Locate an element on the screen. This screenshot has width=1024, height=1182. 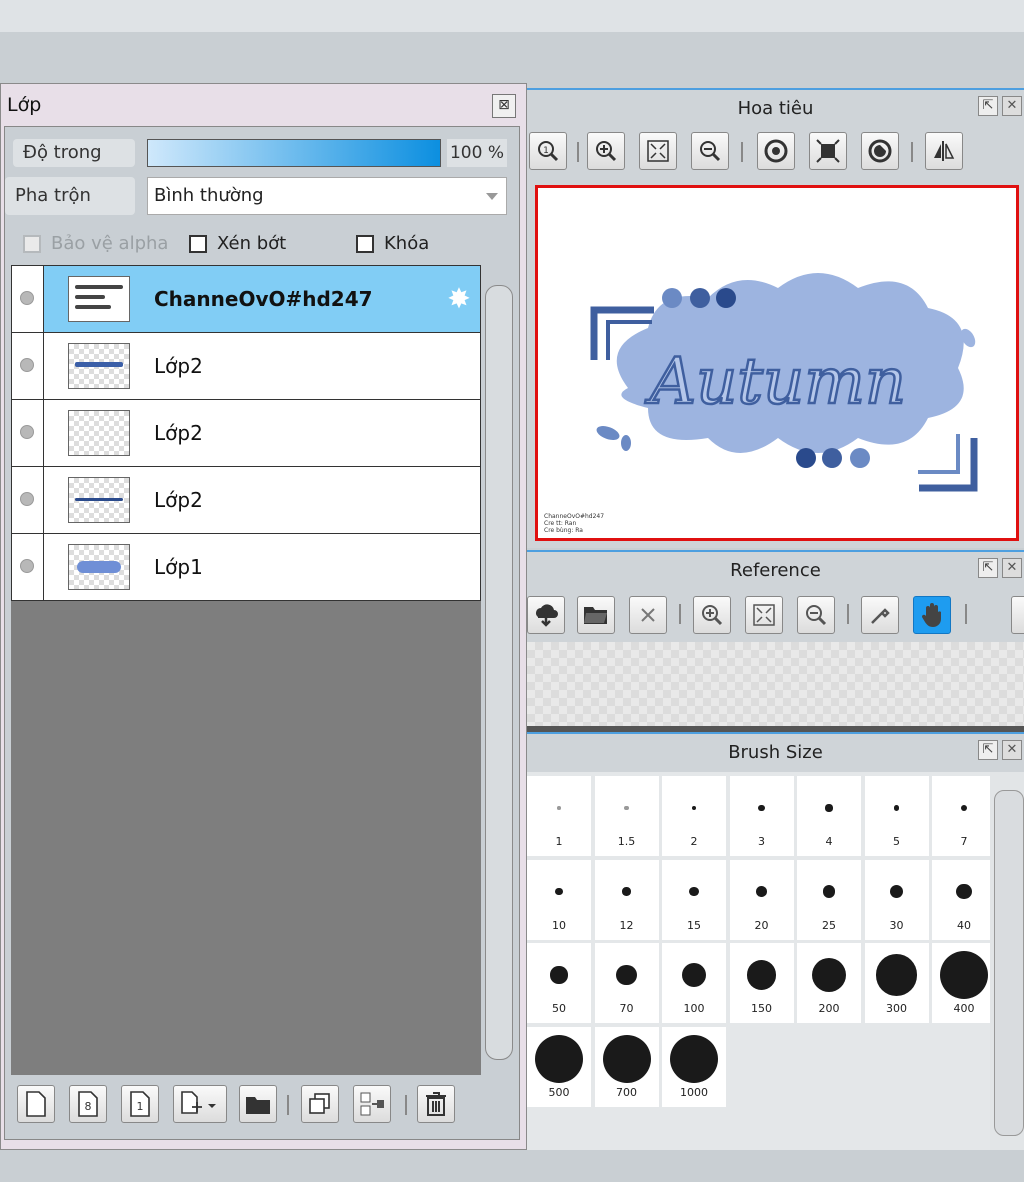
brush-size-cell: 40 is located at coordinates (964, 899).